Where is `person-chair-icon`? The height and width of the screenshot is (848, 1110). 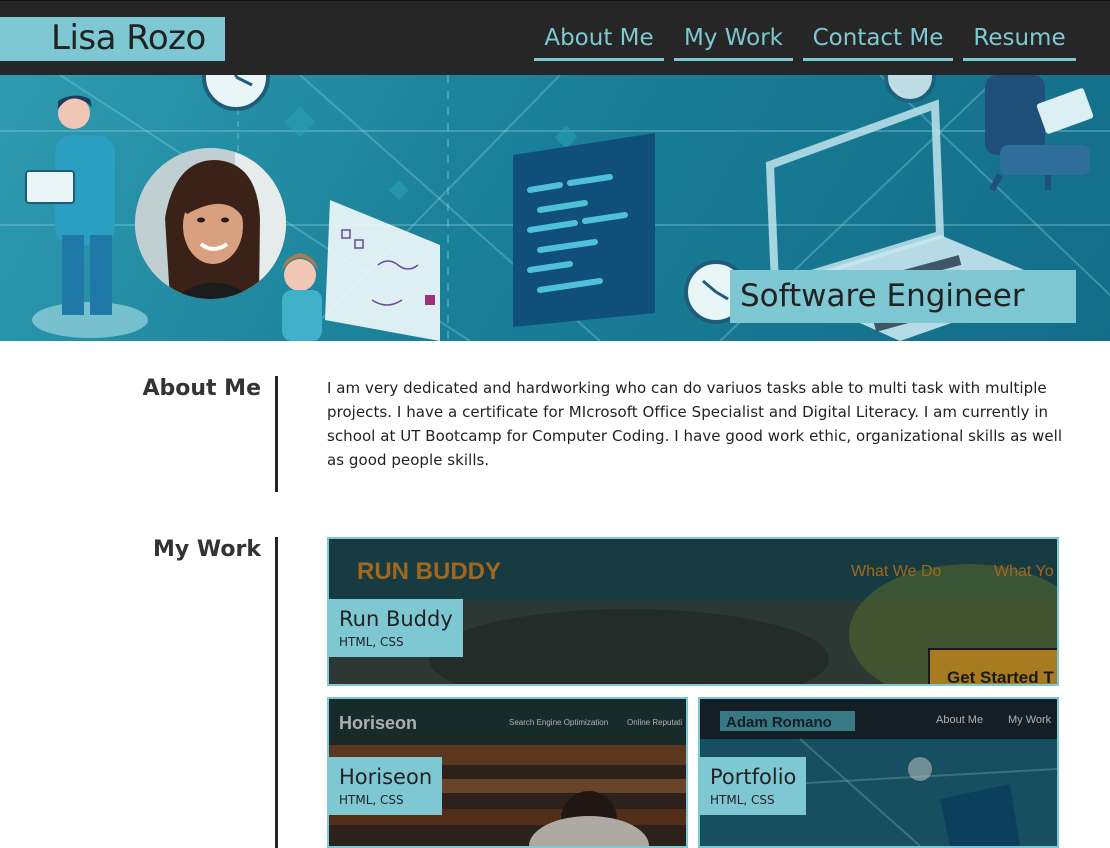 person-chair-icon is located at coordinates (1039, 133).